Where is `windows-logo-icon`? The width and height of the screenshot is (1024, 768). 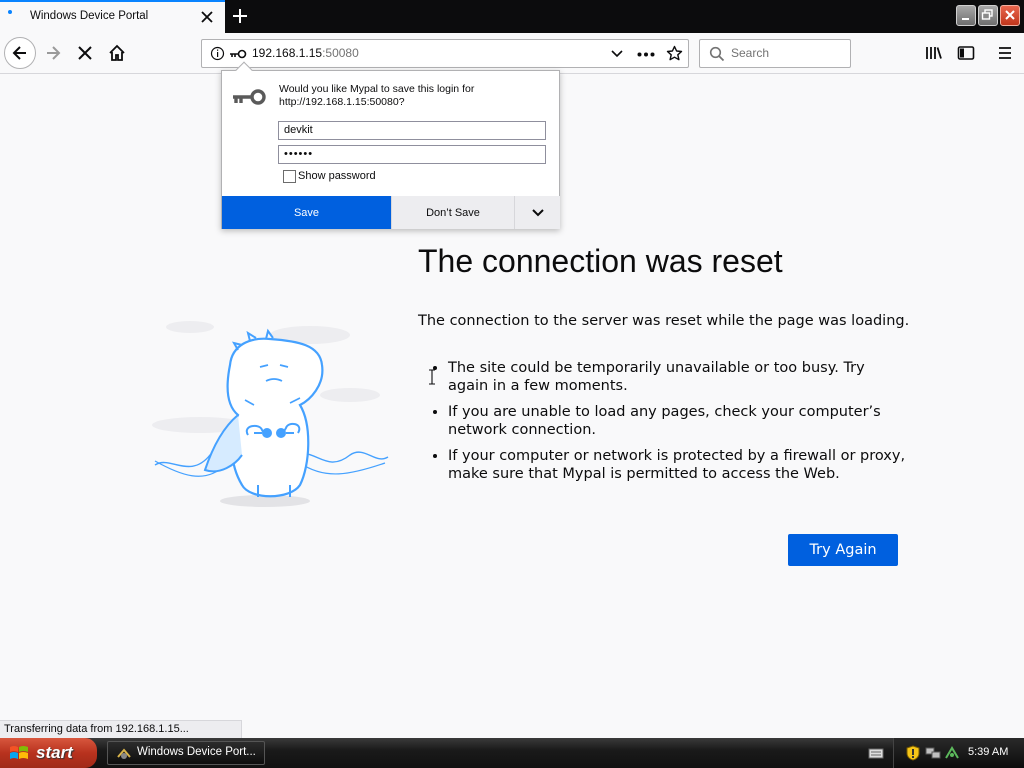
windows-logo-icon is located at coordinates (19, 752).